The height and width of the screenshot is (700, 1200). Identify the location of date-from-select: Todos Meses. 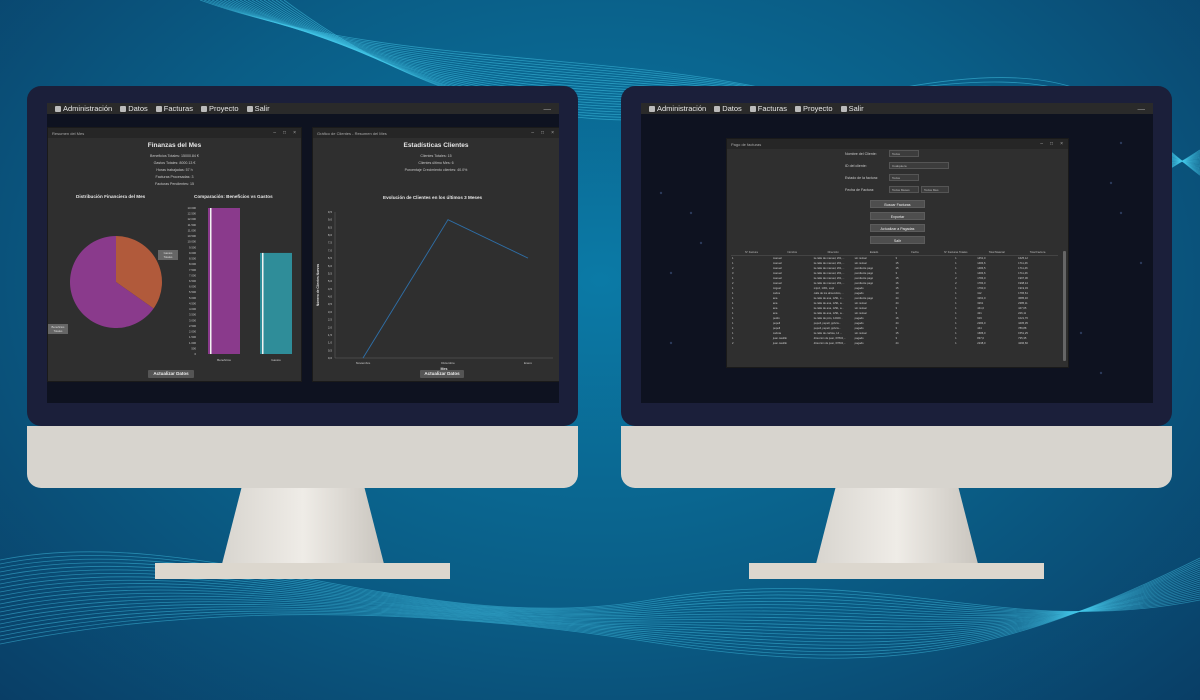
(904, 189).